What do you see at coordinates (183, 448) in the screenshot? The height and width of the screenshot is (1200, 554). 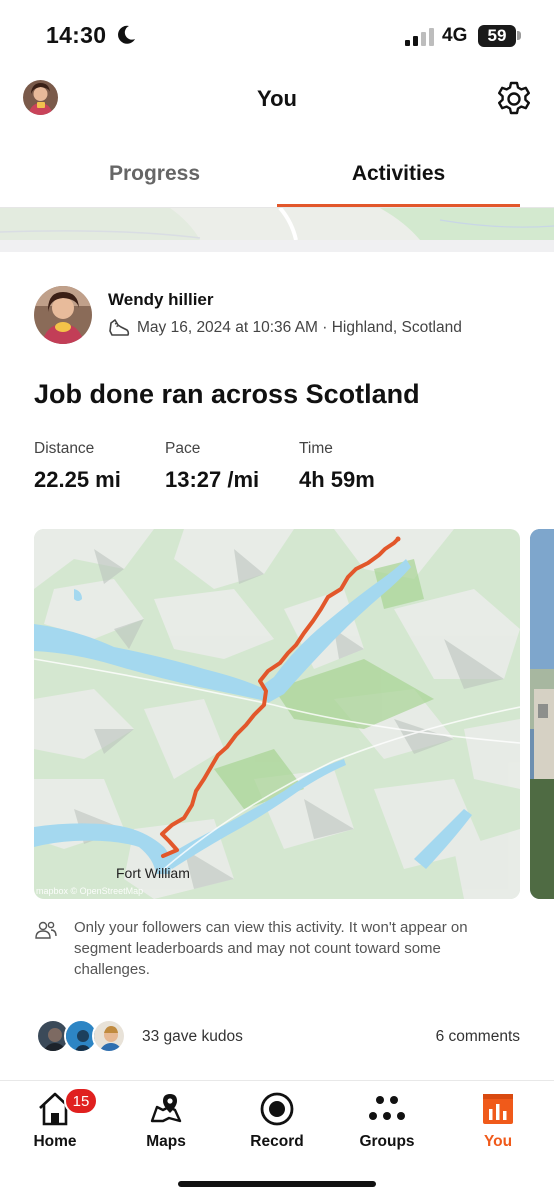 I see `stat-label: Pace` at bounding box center [183, 448].